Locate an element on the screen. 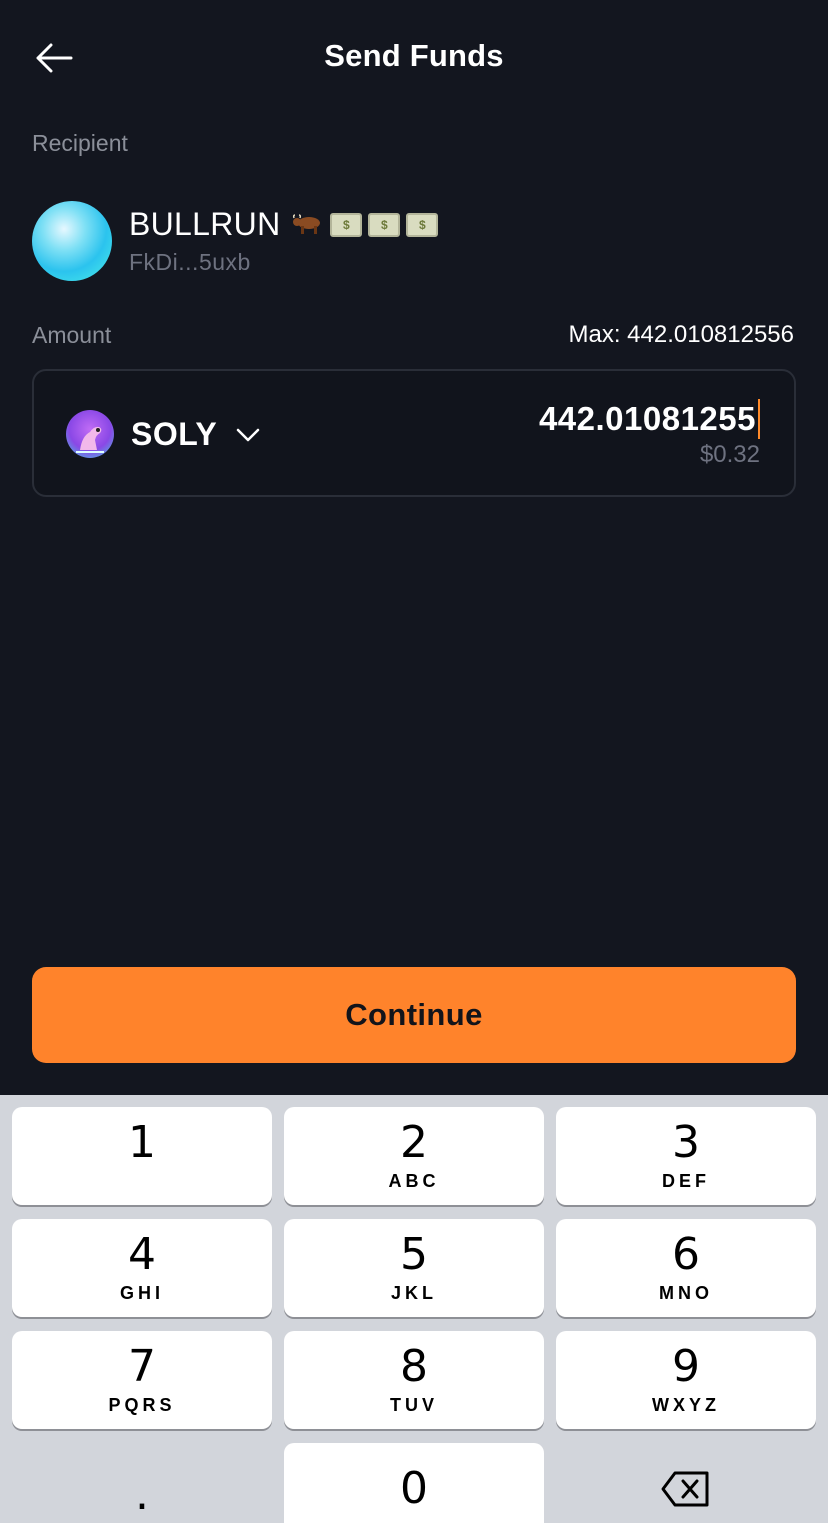 Image resolution: width=828 pixels, height=1523 pixels. recipient-name-row: BULLRUN $ $ $ is located at coordinates (284, 224).